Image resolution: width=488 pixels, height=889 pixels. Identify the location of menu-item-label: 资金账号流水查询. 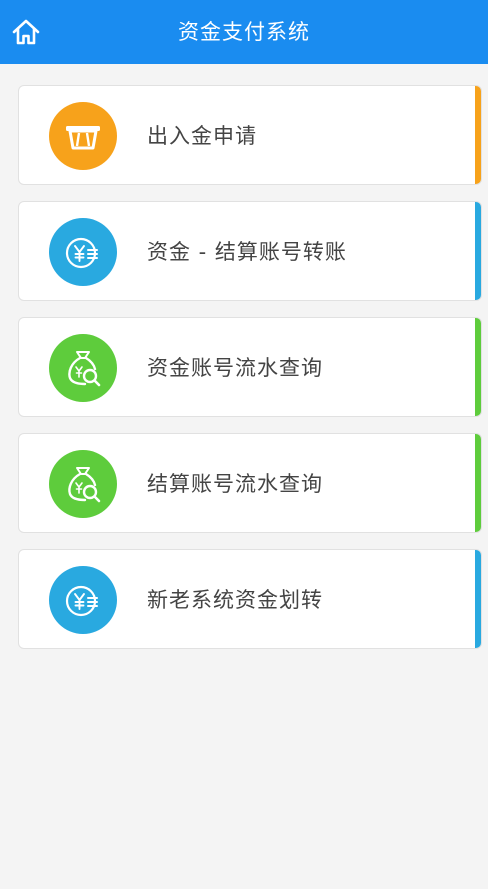
(235, 368).